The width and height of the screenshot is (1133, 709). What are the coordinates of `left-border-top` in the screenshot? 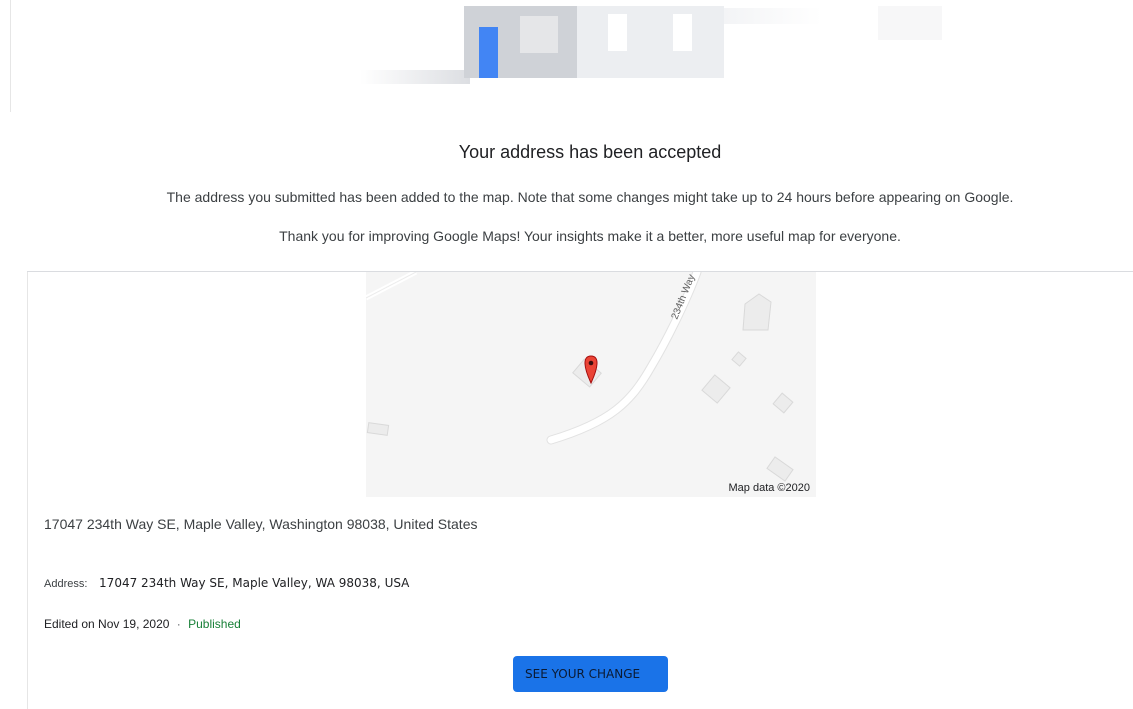 It's located at (10, 56).